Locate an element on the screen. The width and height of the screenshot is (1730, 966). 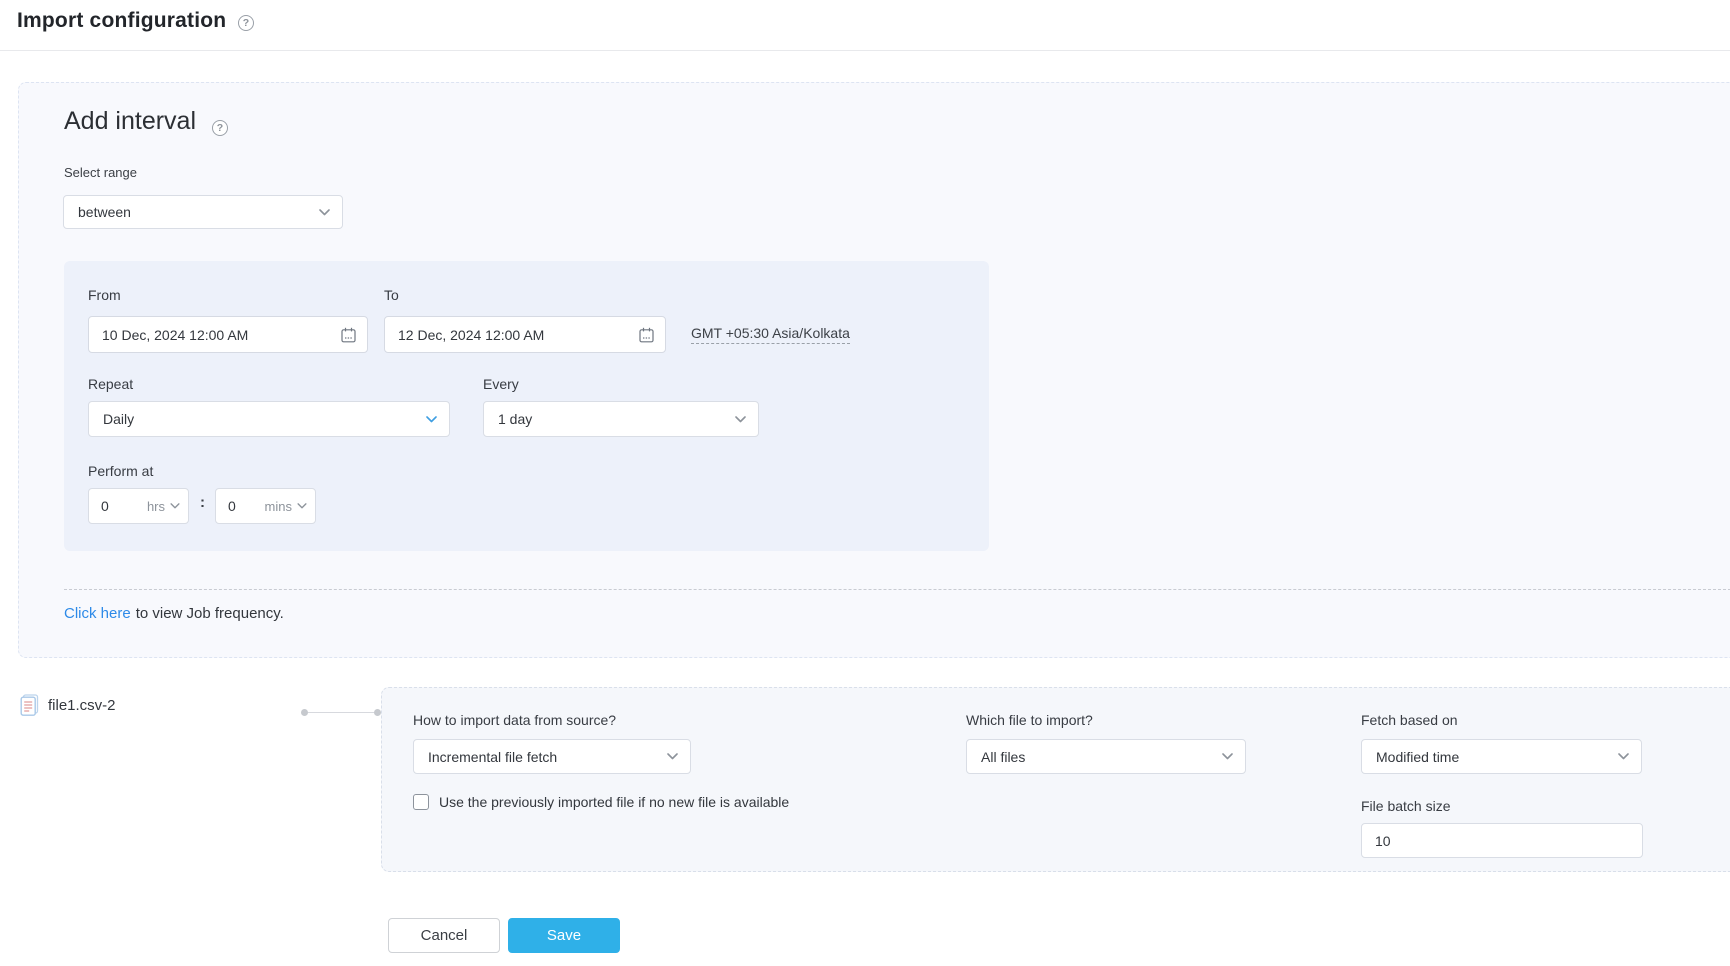
connector-line is located at coordinates (341, 712).